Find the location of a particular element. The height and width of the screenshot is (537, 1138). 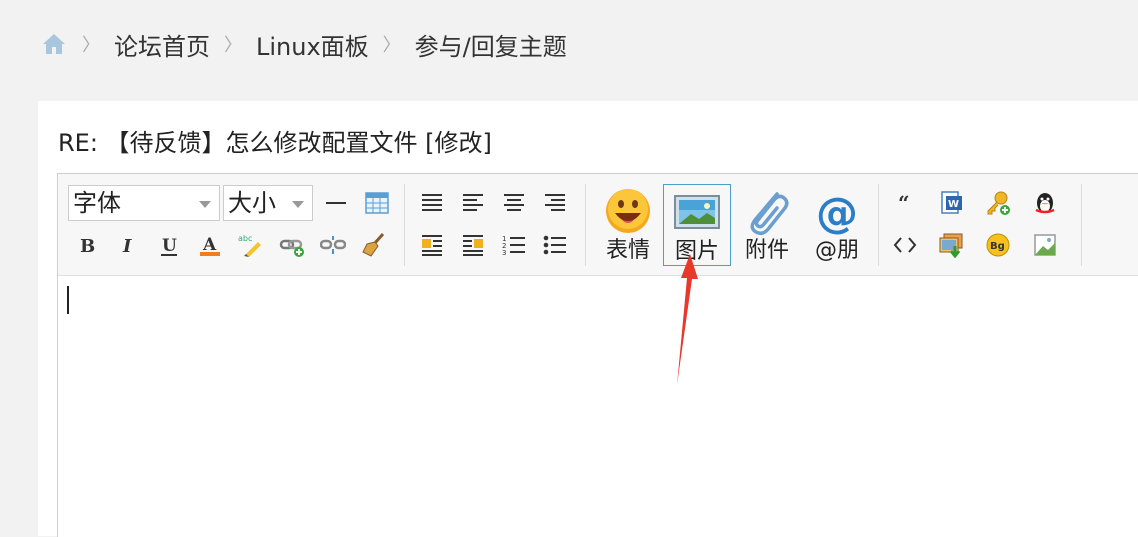

qq-button is located at coordinates (1045, 203).